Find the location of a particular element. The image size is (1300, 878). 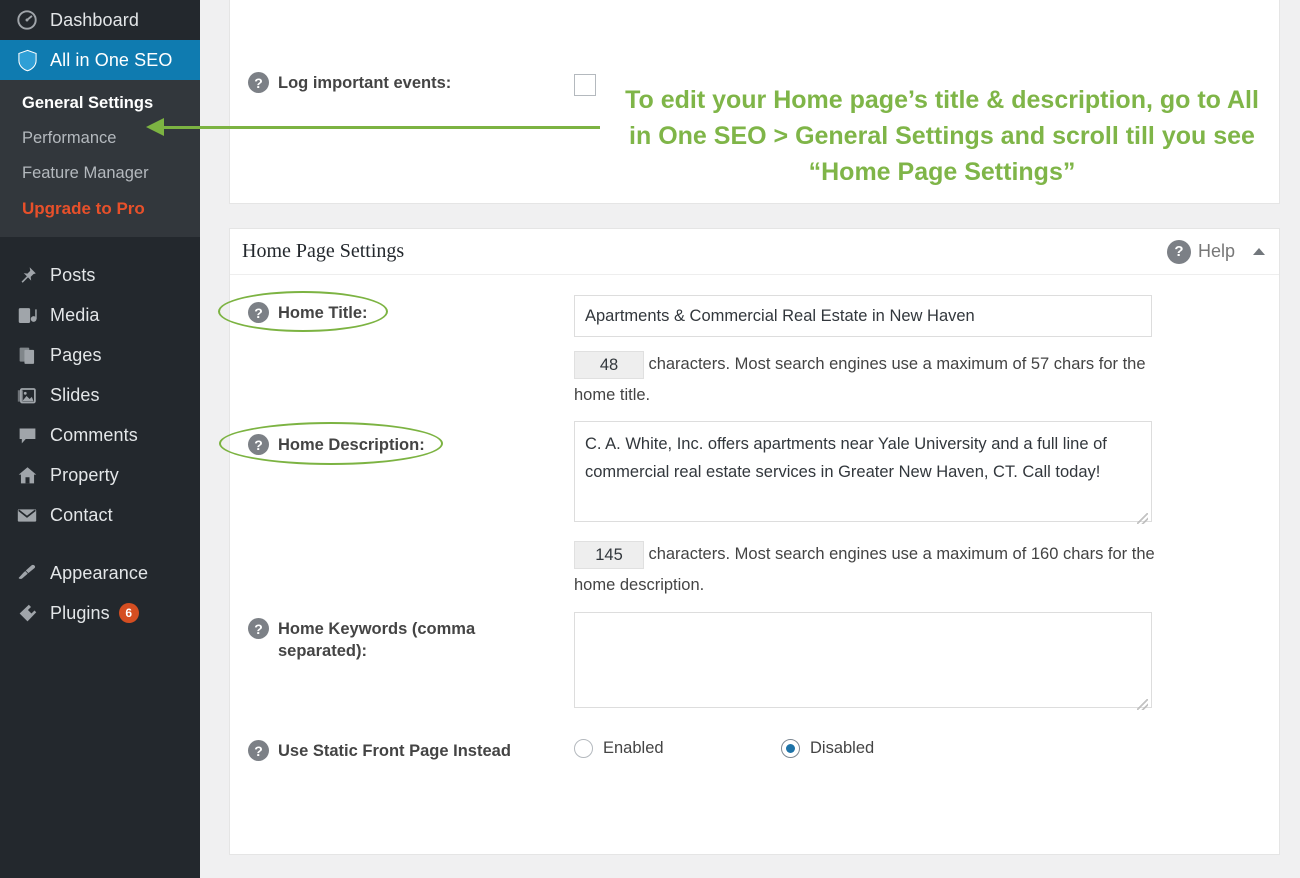

sidebar-item-label: All in One SEO is located at coordinates (111, 59).